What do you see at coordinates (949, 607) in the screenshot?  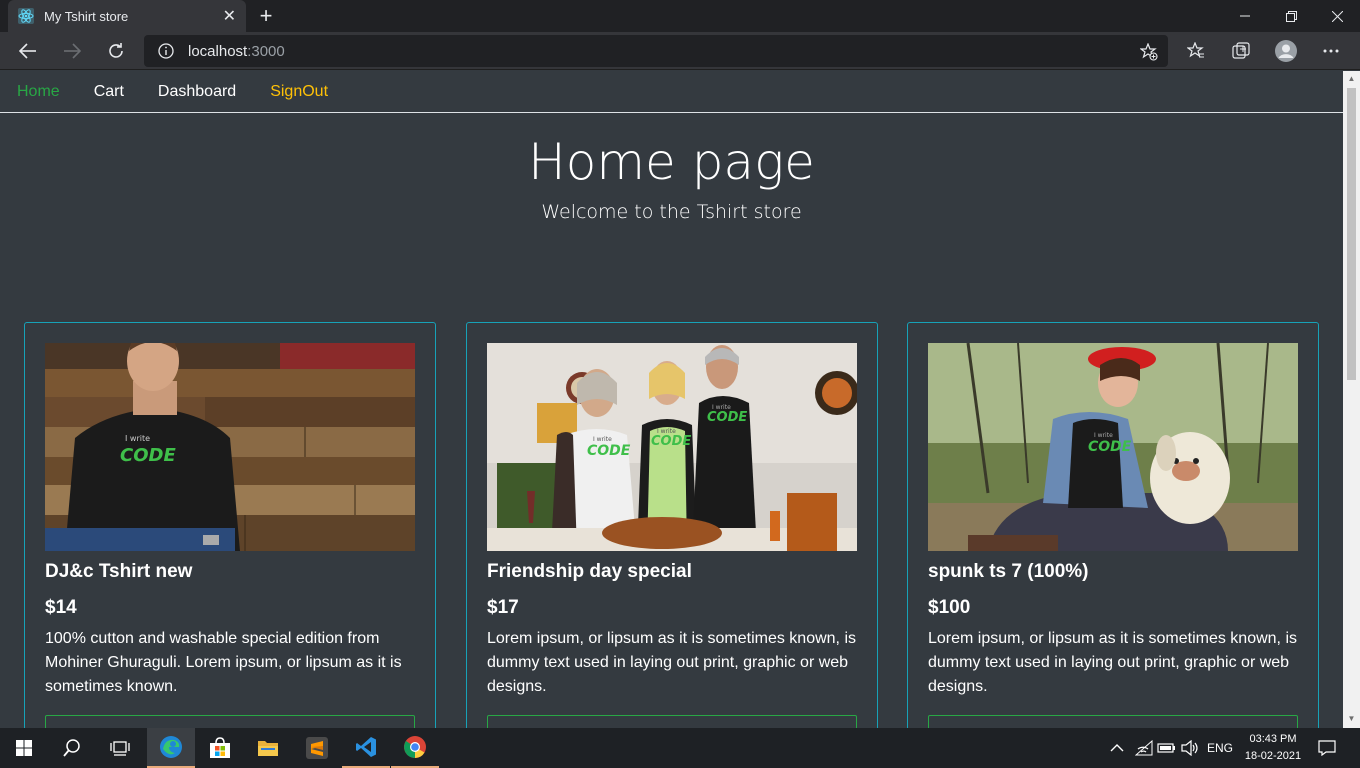 I see `product-price: $100` at bounding box center [949, 607].